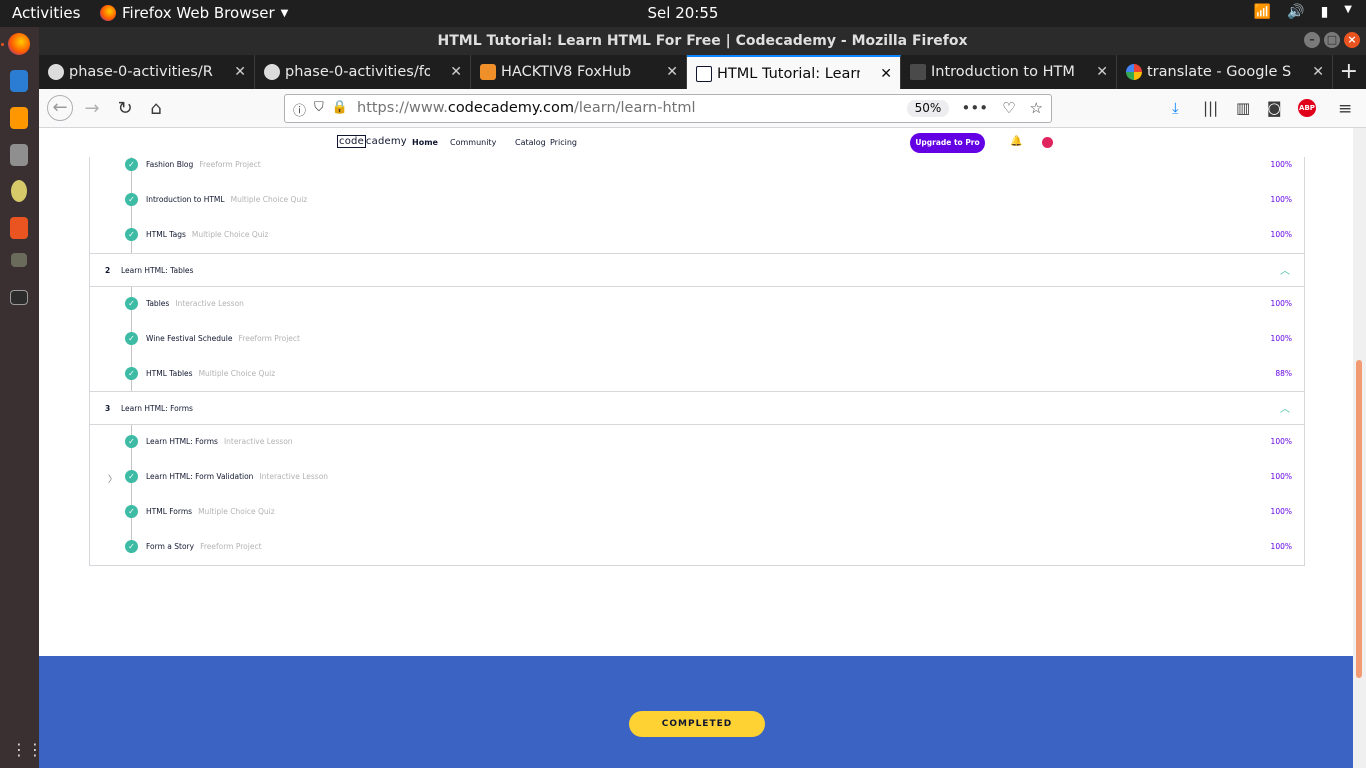 This screenshot has width=1366, height=768. I want to click on tab-github-readme: phase-0-activities/REAI ✕, so click(147, 72).